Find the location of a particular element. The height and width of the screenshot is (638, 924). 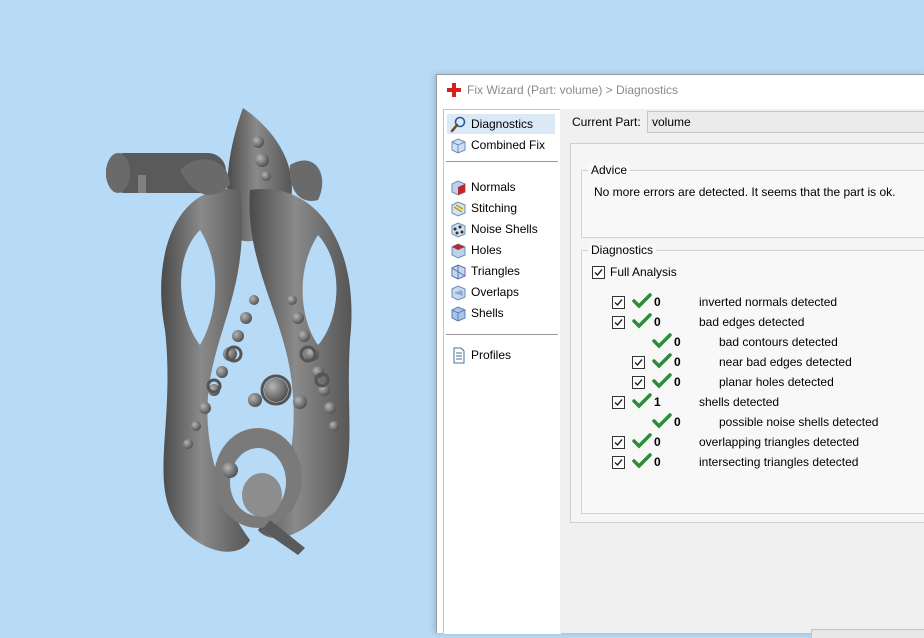

nav-label: Diagnostics is located at coordinates (502, 124).